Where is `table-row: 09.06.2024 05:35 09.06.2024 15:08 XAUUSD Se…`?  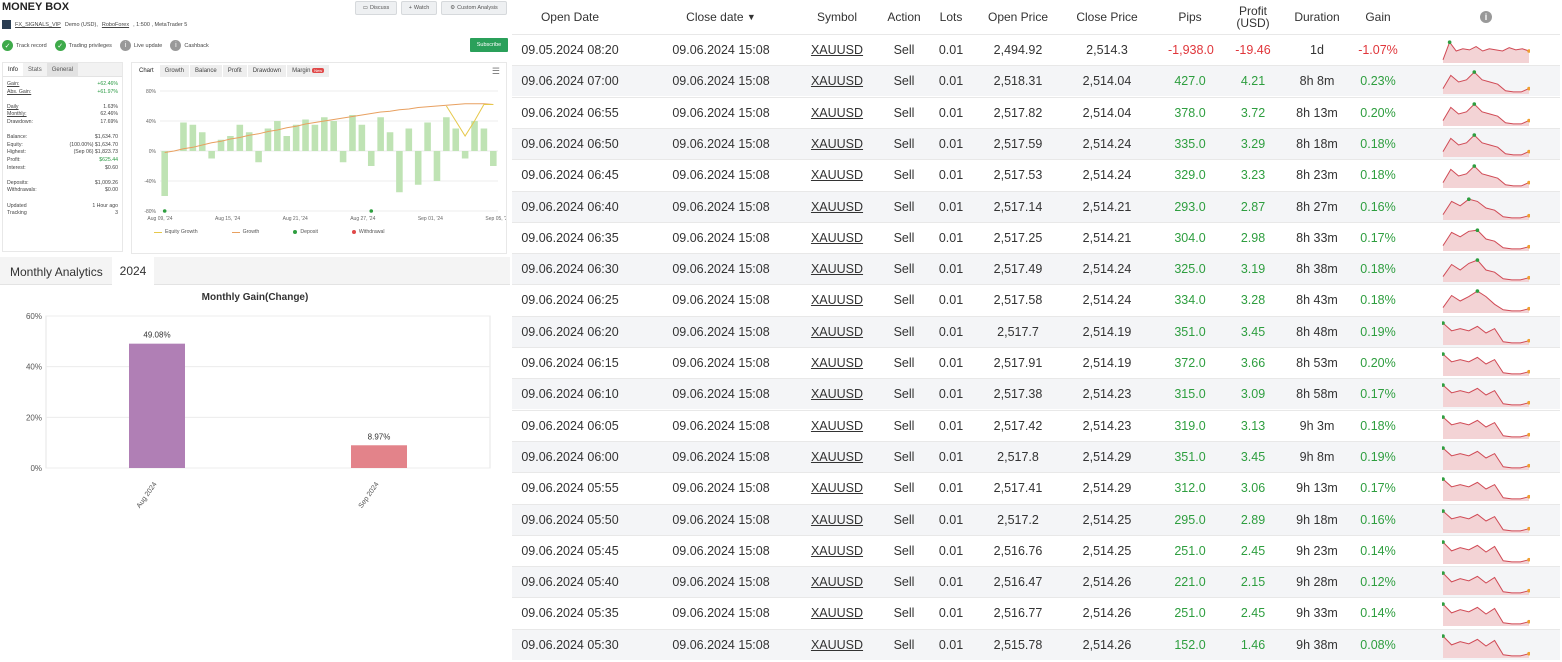 table-row: 09.06.2024 05:35 09.06.2024 15:08 XAUUSD Se… is located at coordinates (1036, 612).